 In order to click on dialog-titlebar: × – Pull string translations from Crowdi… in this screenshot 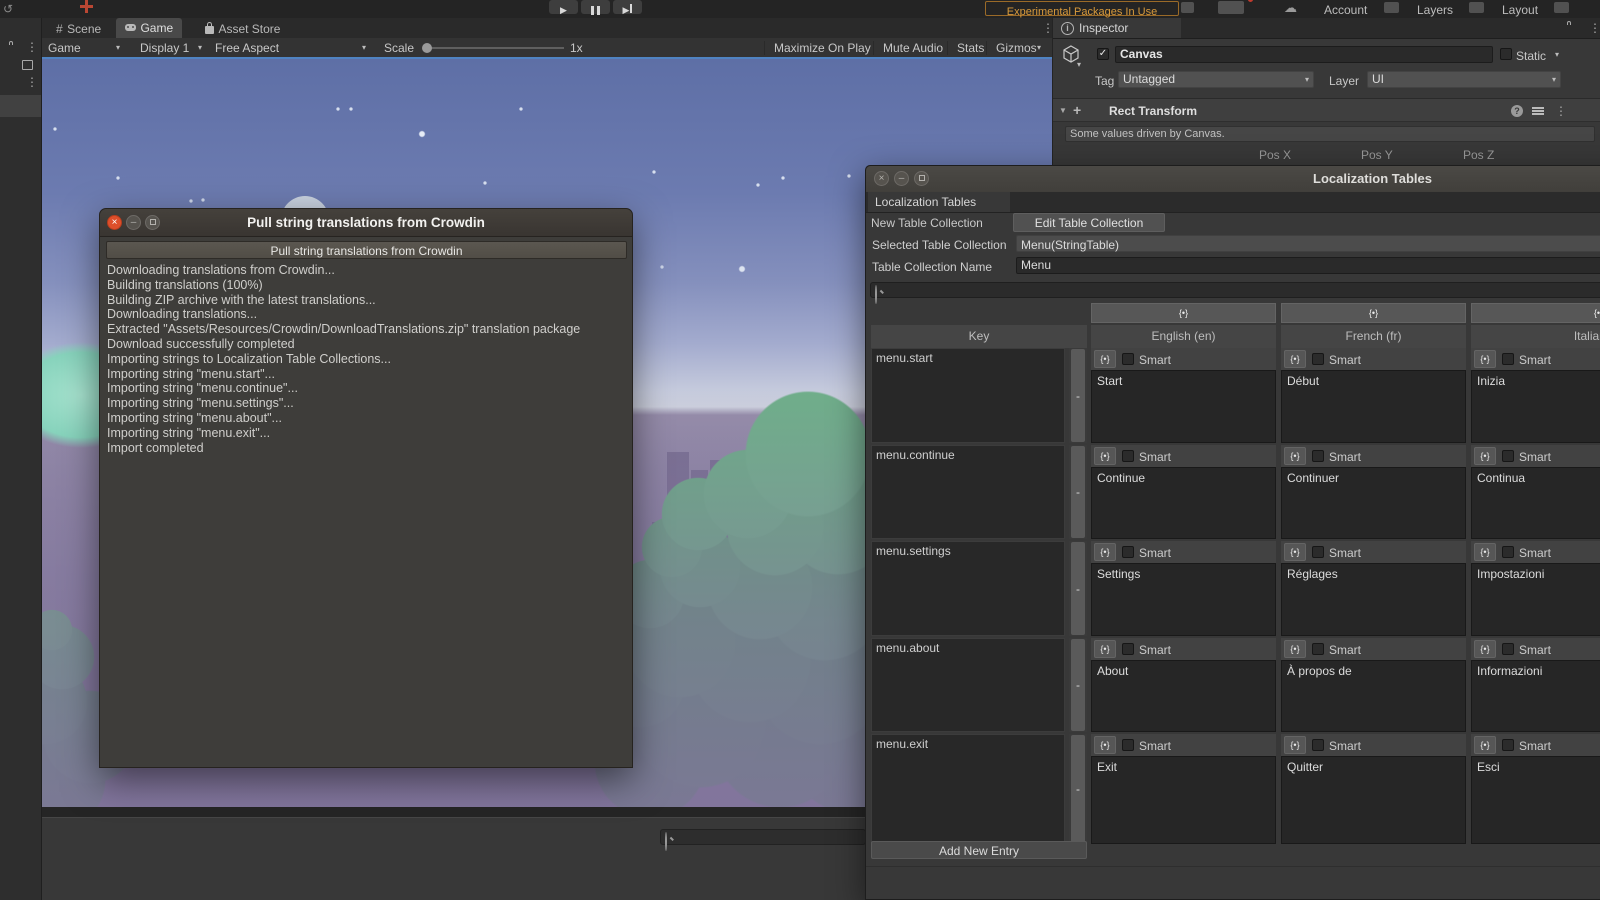, I will do `click(366, 223)`.